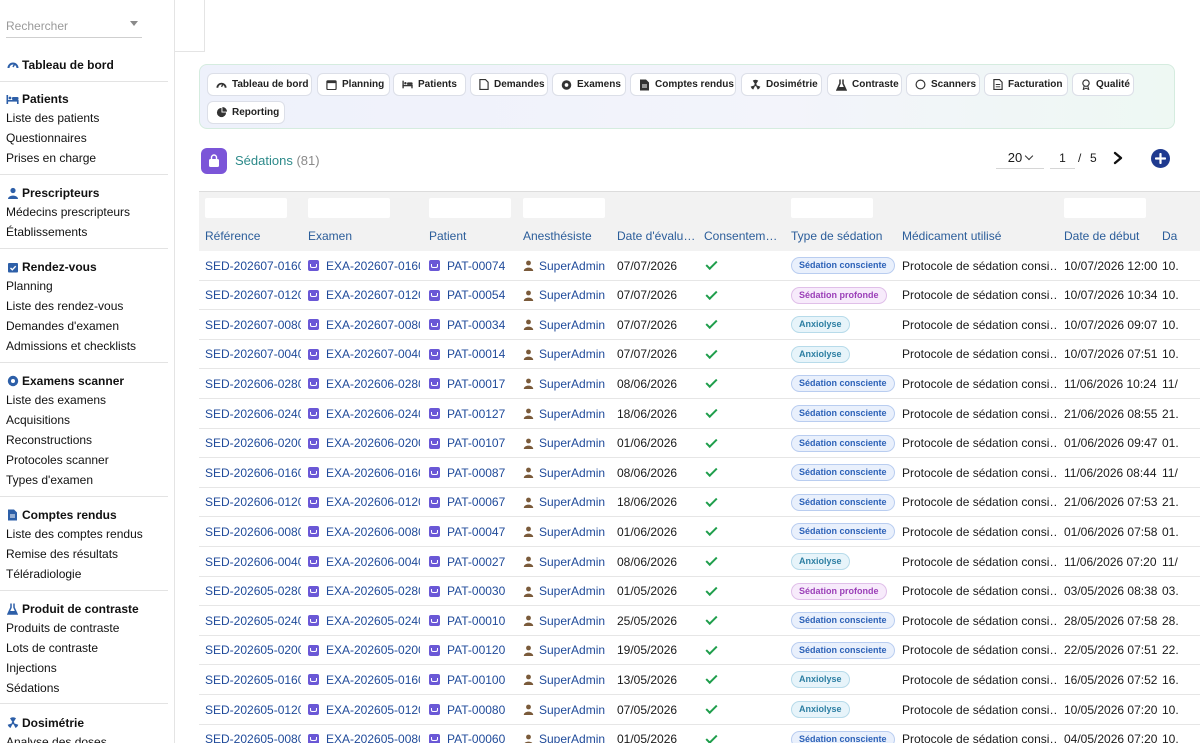 Image resolution: width=1200 pixels, height=743 pixels. Describe the element at coordinates (84, 515) in the screenshot. I see `sidebar-section-header: Comptes rendus` at that location.